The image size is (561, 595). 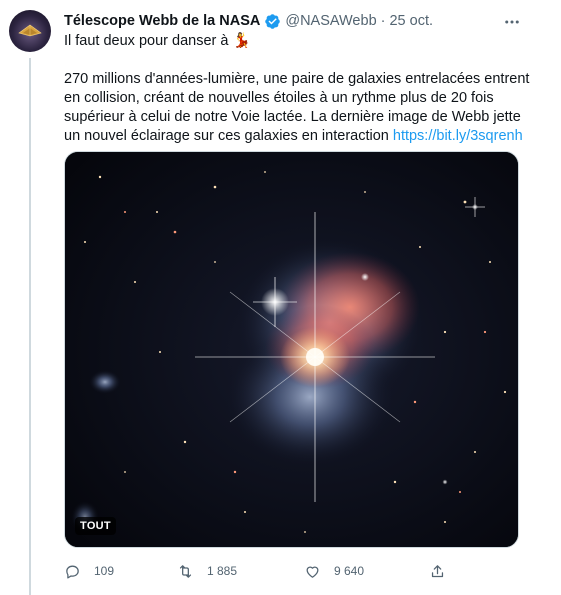 I want to click on reply-count: 109, so click(x=104, y=571).